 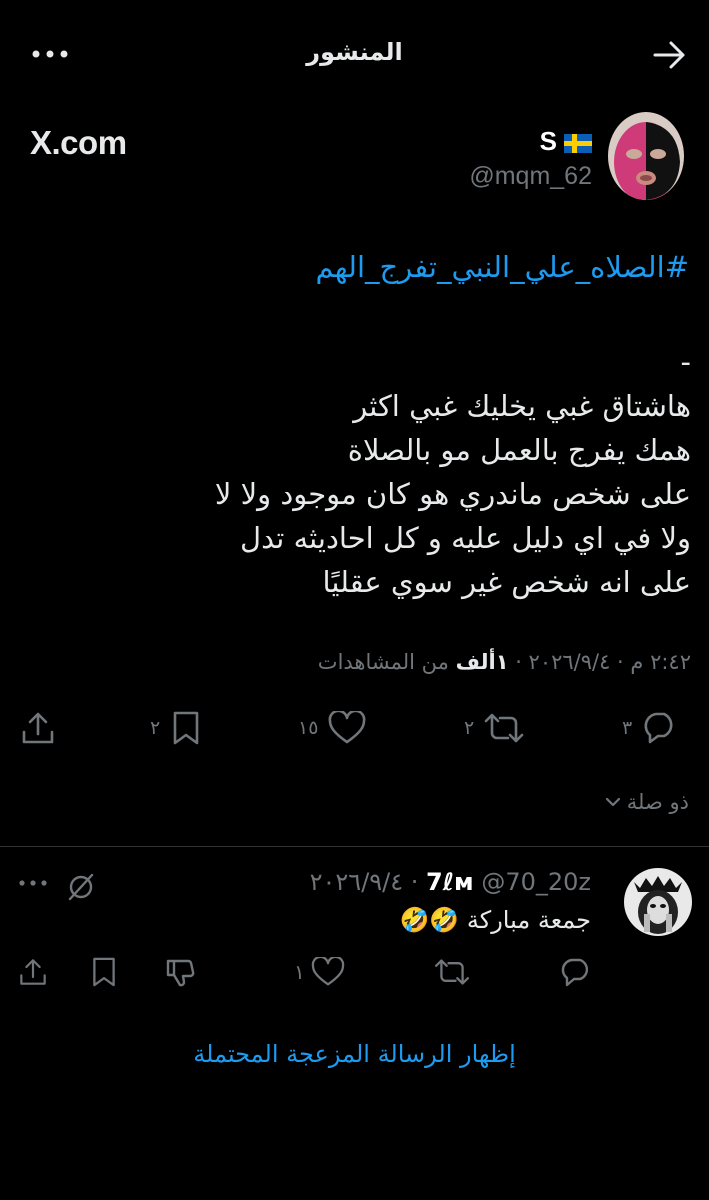 What do you see at coordinates (354, 52) in the screenshot?
I see `page-title: المنشور` at bounding box center [354, 52].